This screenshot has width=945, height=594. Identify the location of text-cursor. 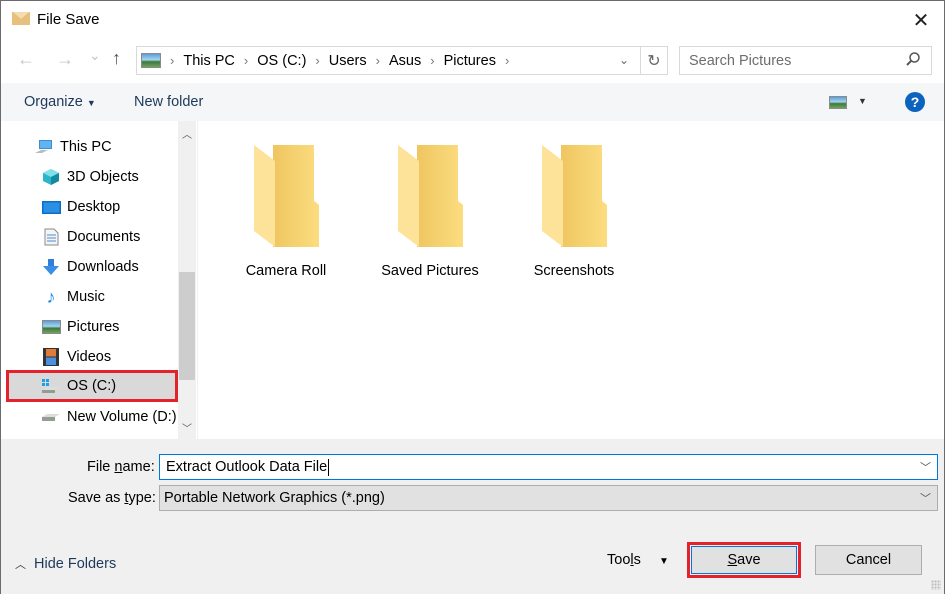
(329, 467).